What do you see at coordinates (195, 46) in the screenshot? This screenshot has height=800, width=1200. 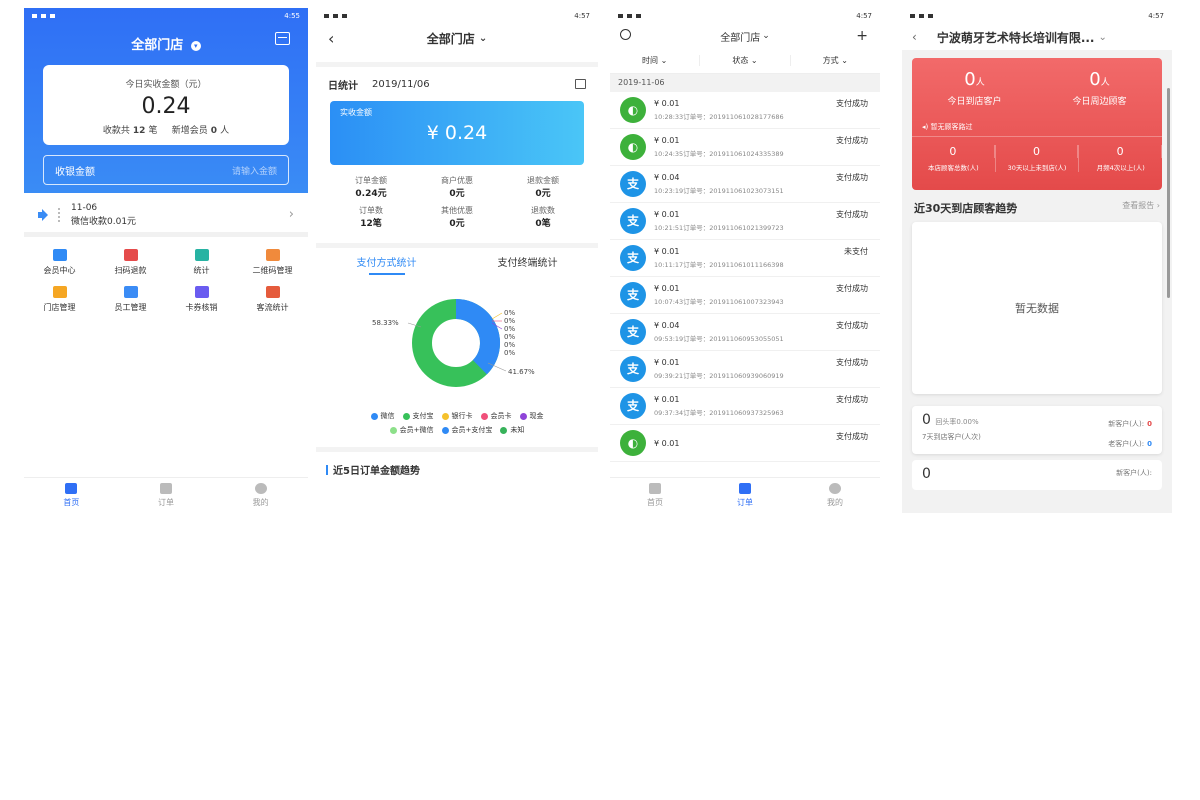 I see `chevron-down-icon: ▾` at bounding box center [195, 46].